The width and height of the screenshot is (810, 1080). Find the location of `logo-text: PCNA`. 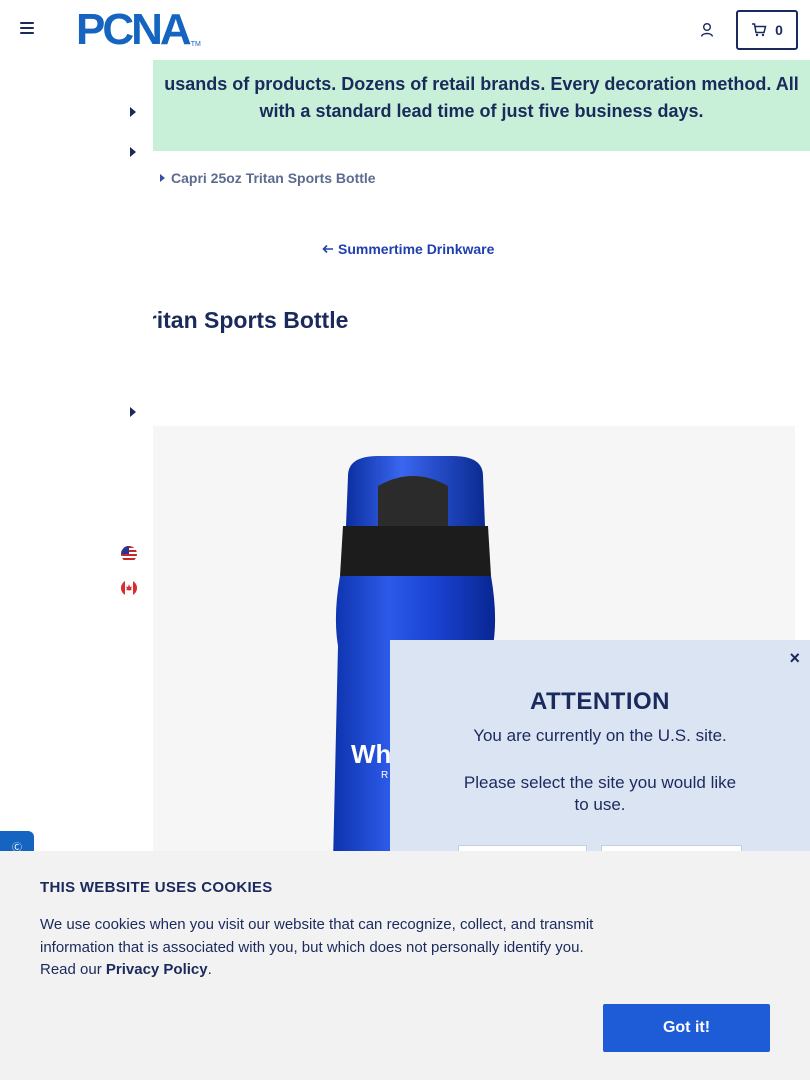

logo-text: PCNA is located at coordinates (134, 29).